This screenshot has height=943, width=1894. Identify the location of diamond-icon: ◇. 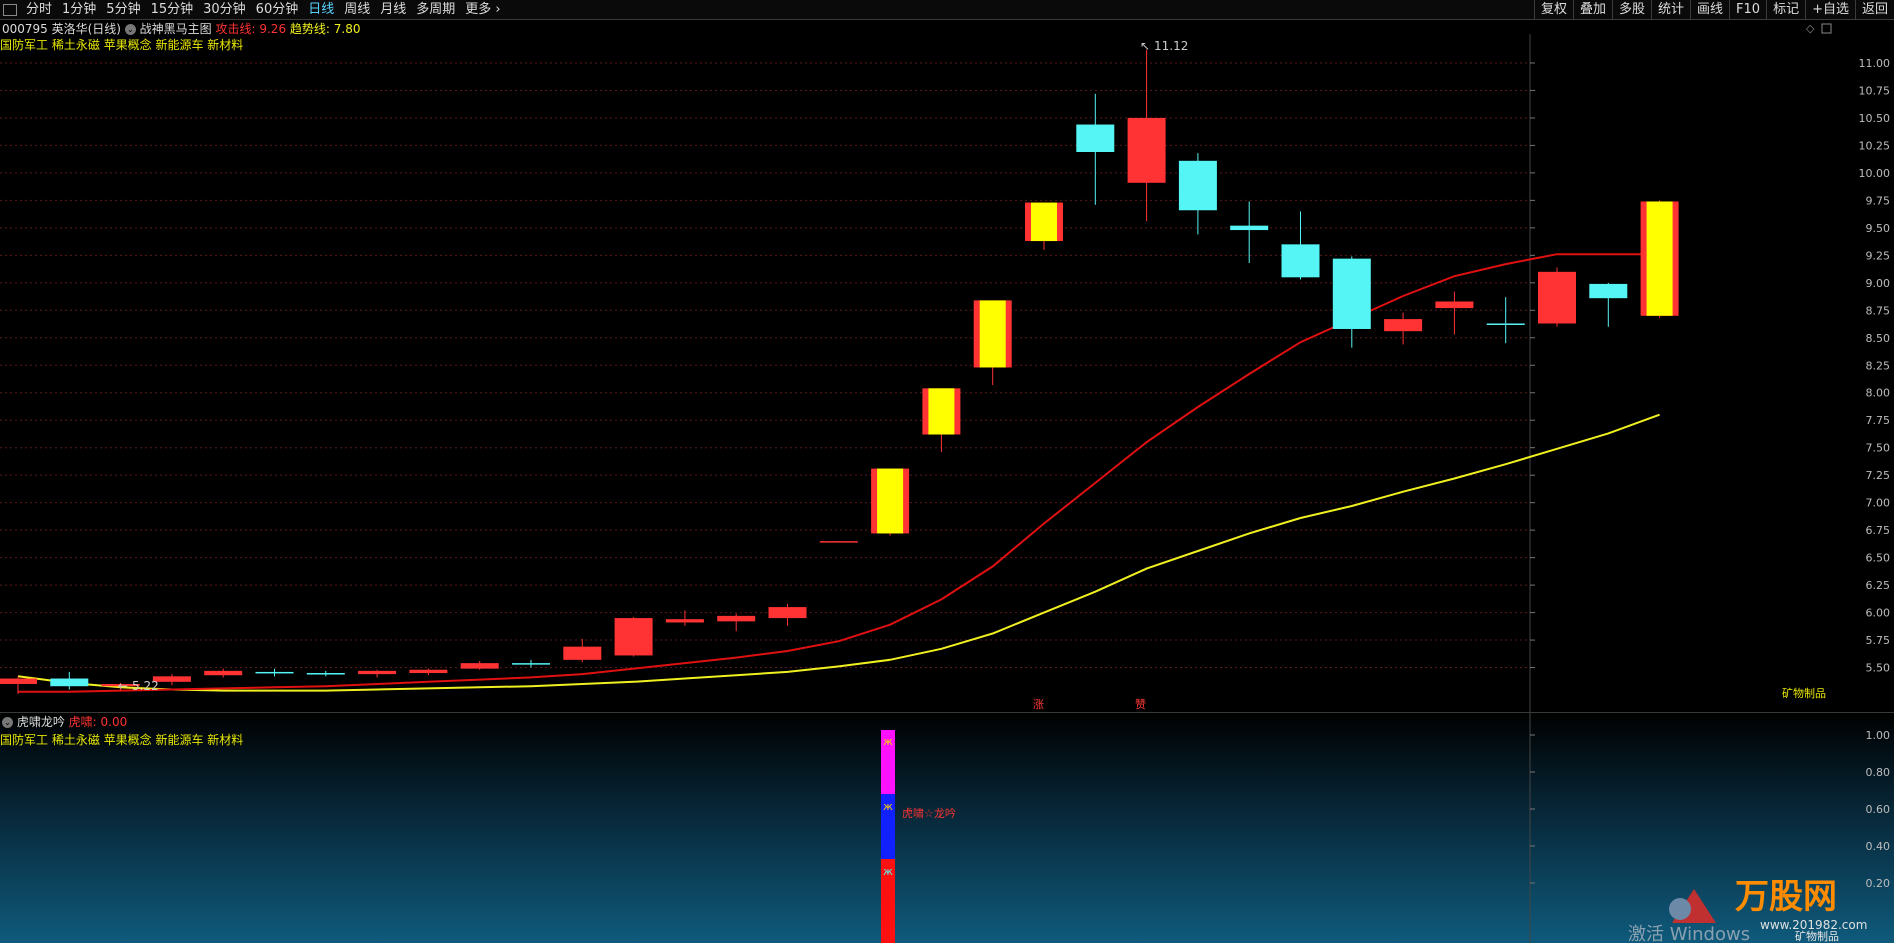
(1810, 28).